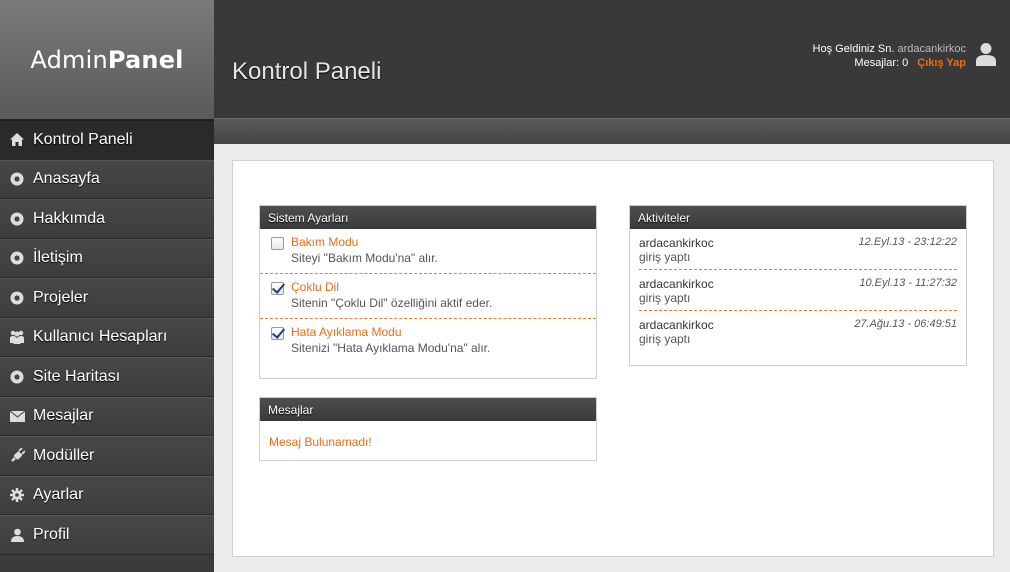 This screenshot has height=572, width=1010. What do you see at coordinates (853, 49) in the screenshot?
I see `welcome-text: Hoş Geldiniz Sn.` at bounding box center [853, 49].